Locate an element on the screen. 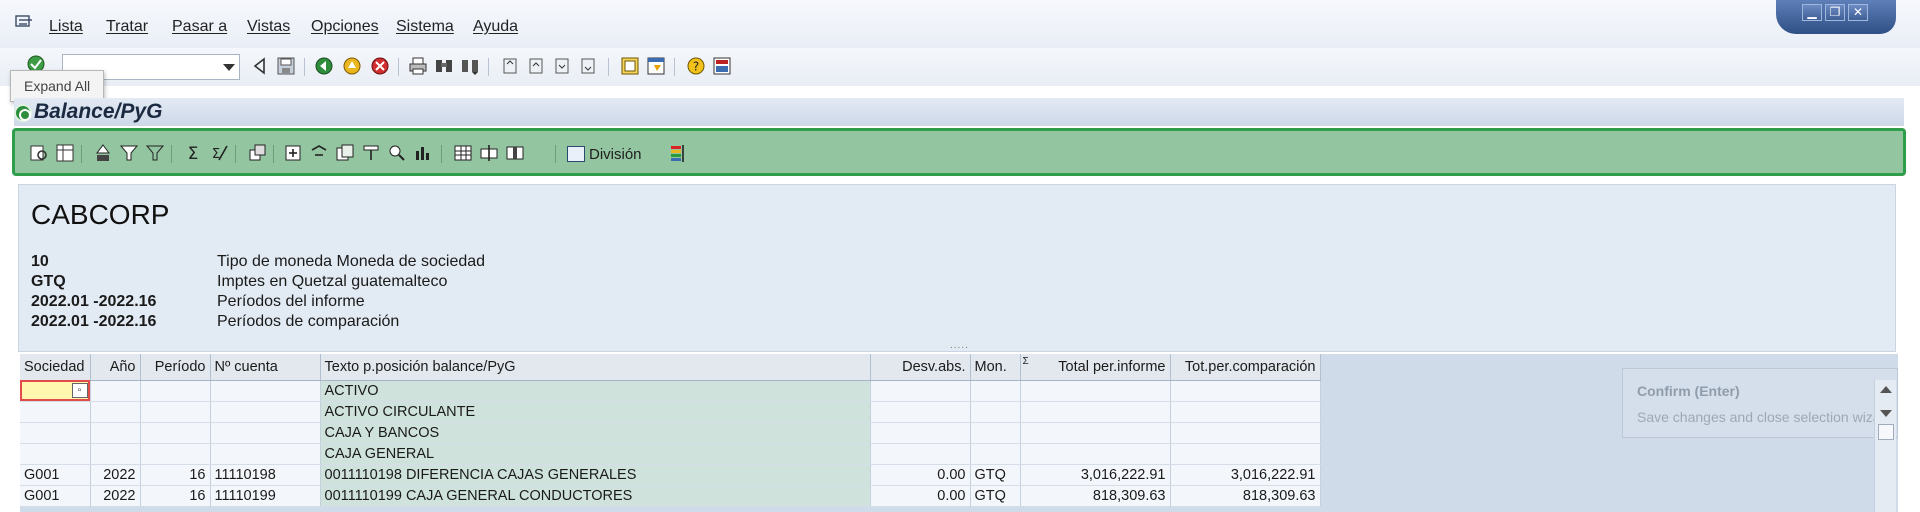  customize-layout-icon is located at coordinates (722, 66).